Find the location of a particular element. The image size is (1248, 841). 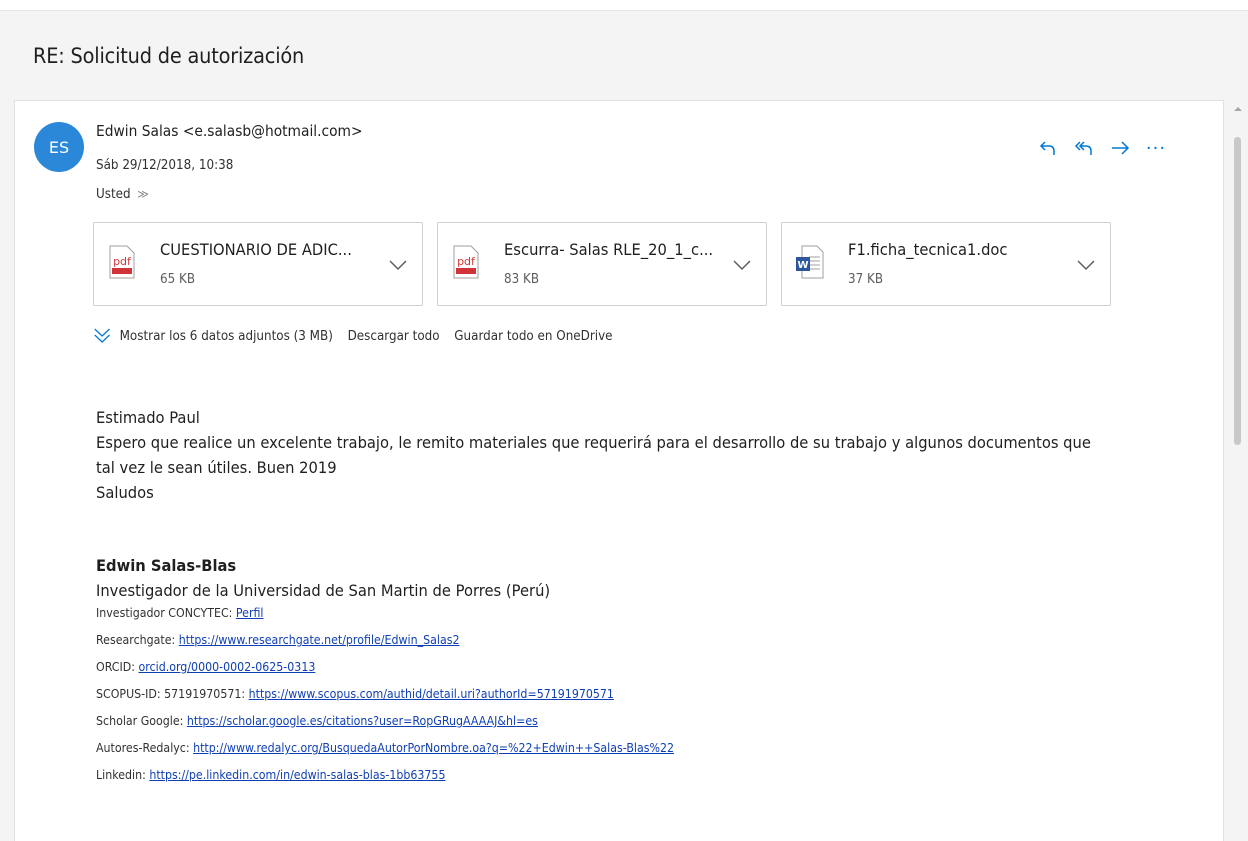

signature-label: Linkedin: is located at coordinates (123, 775).